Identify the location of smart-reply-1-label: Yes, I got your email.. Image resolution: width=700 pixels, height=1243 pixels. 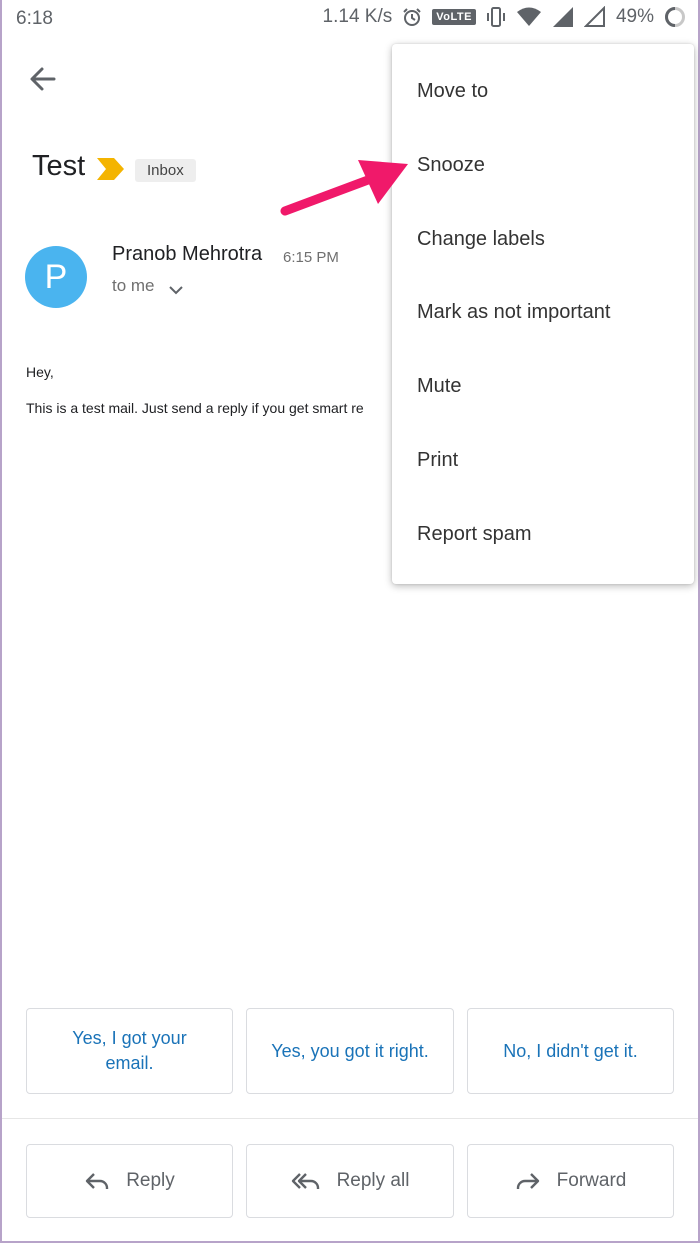
(129, 1051).